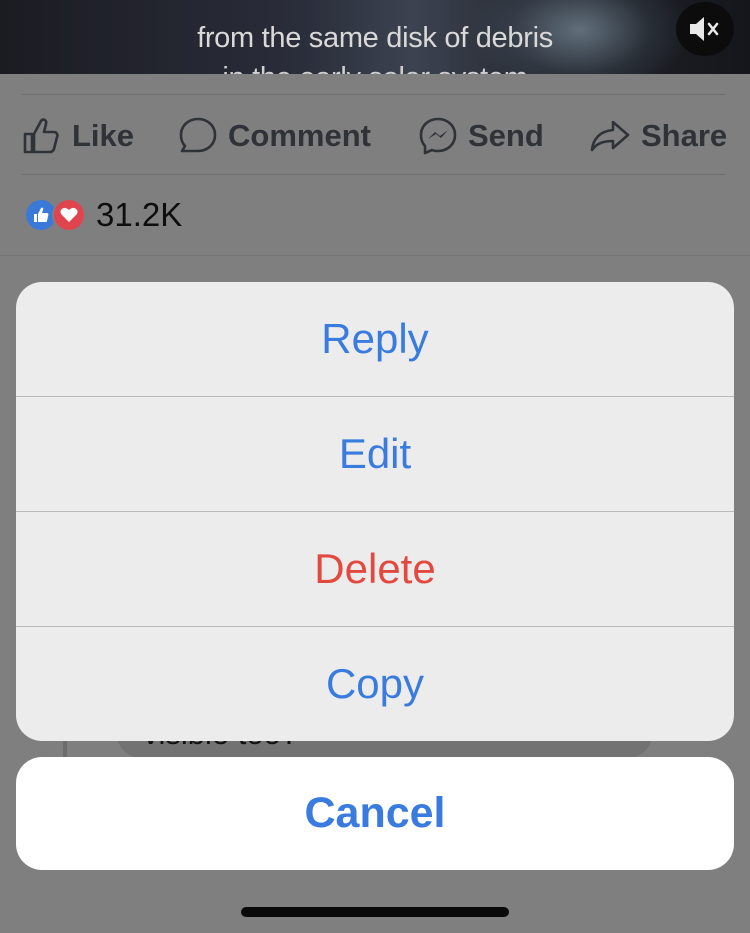 This screenshot has height=933, width=750. Describe the element at coordinates (103, 135) in the screenshot. I see `like-label: Like` at that location.